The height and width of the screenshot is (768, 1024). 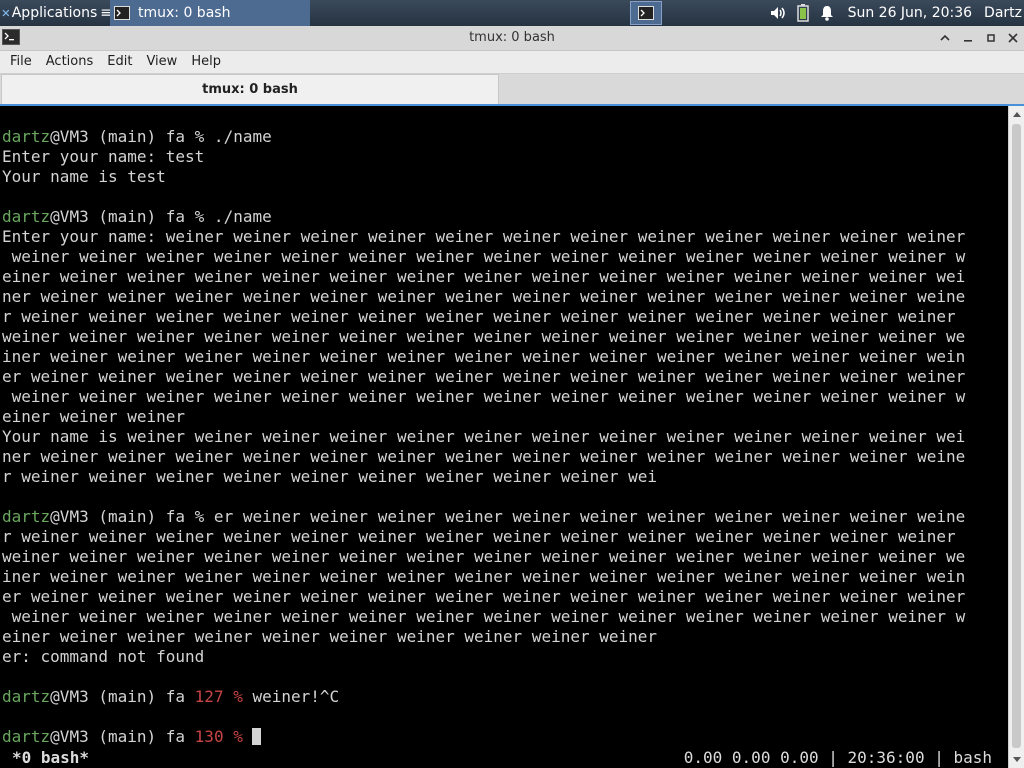 What do you see at coordinates (103, 656) in the screenshot?
I see `terminal-text: er: command not found` at bounding box center [103, 656].